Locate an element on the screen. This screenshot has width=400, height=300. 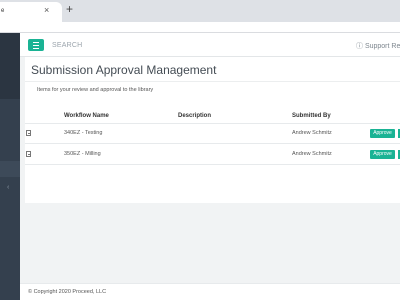
tab-close-icon: × is located at coordinates (46, 10).